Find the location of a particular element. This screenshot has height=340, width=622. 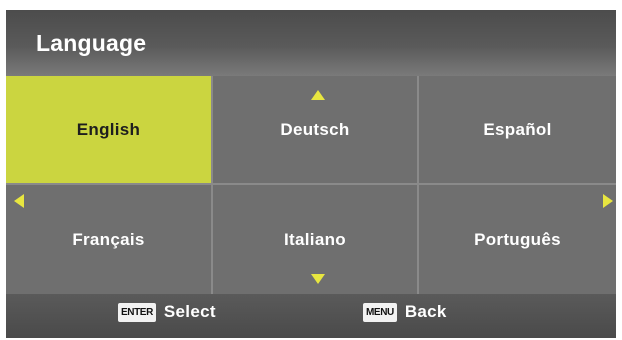

menu-footer: ENTER Select MENU Back is located at coordinates (311, 316).